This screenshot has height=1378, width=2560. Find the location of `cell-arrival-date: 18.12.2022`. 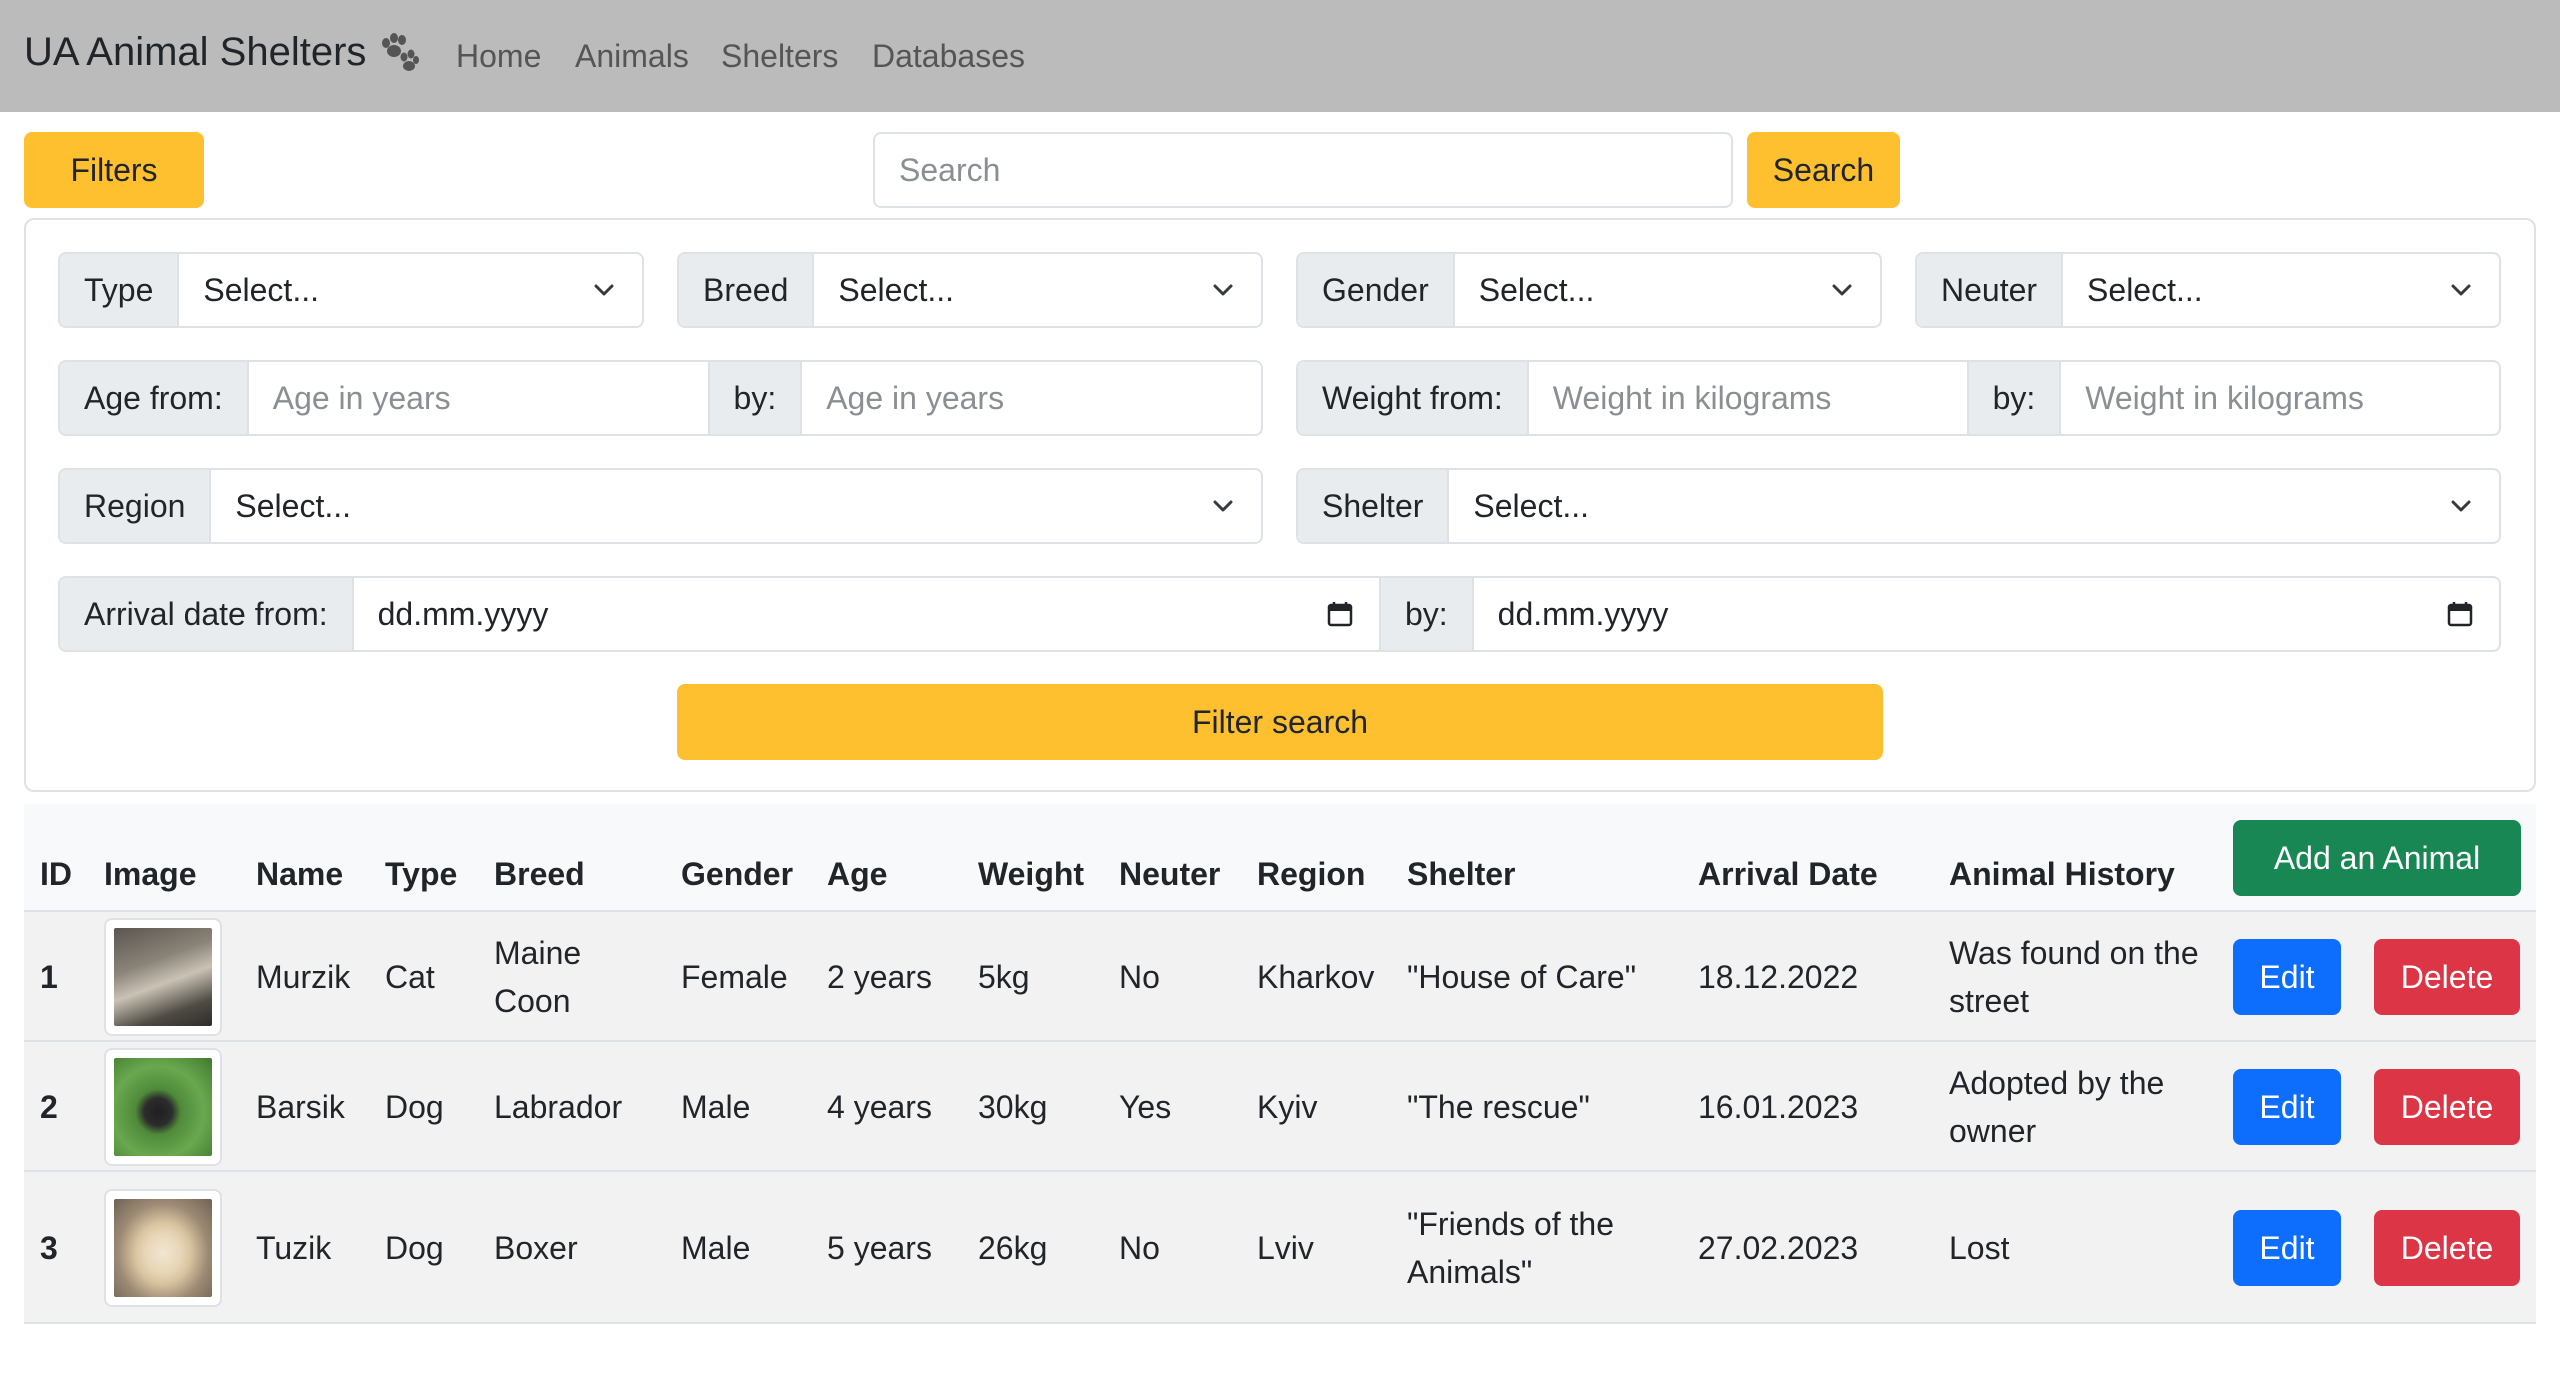

cell-arrival-date: 18.12.2022 is located at coordinates (1778, 977).